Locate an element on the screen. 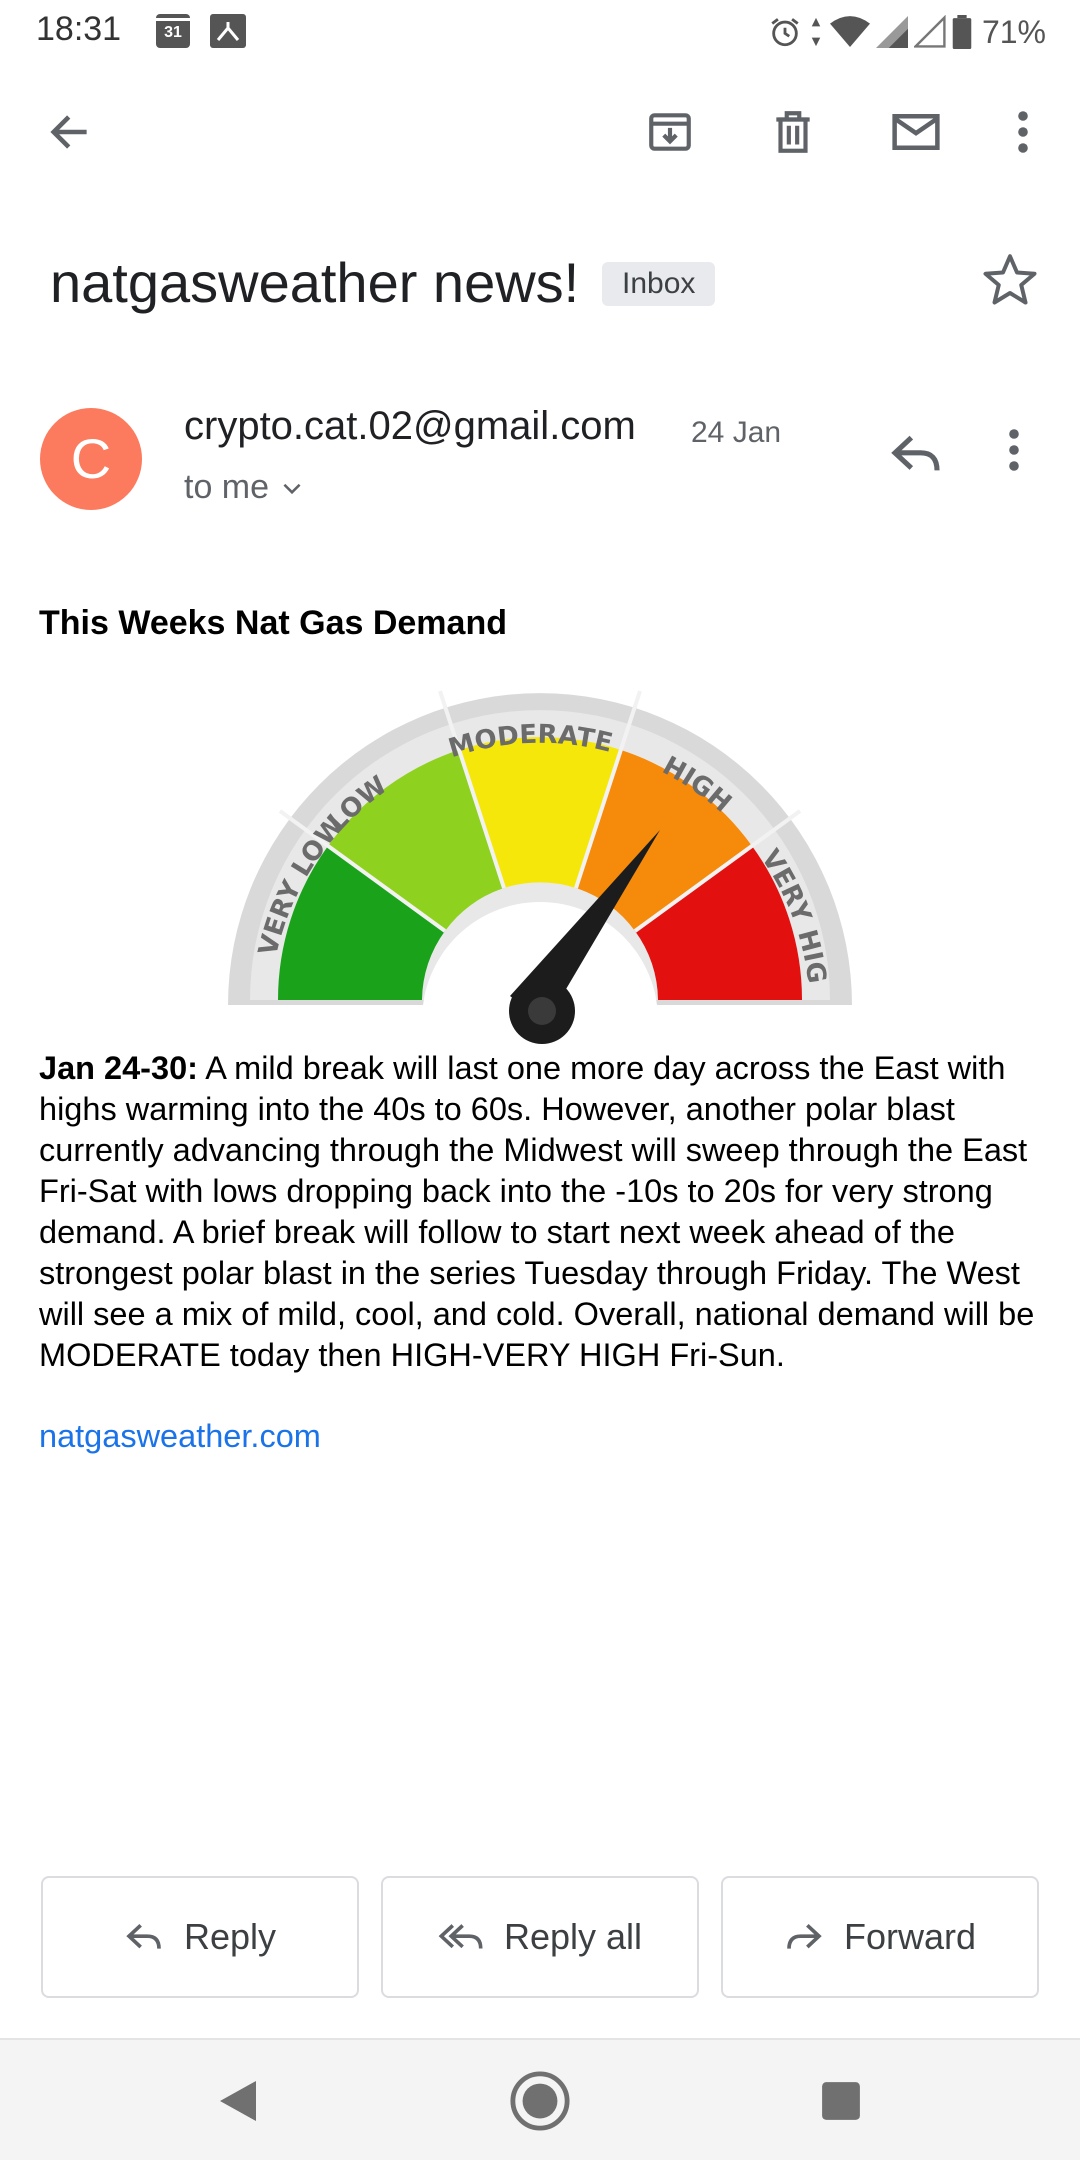 The width and height of the screenshot is (1080, 2160). mark-unread-button is located at coordinates (916, 132).